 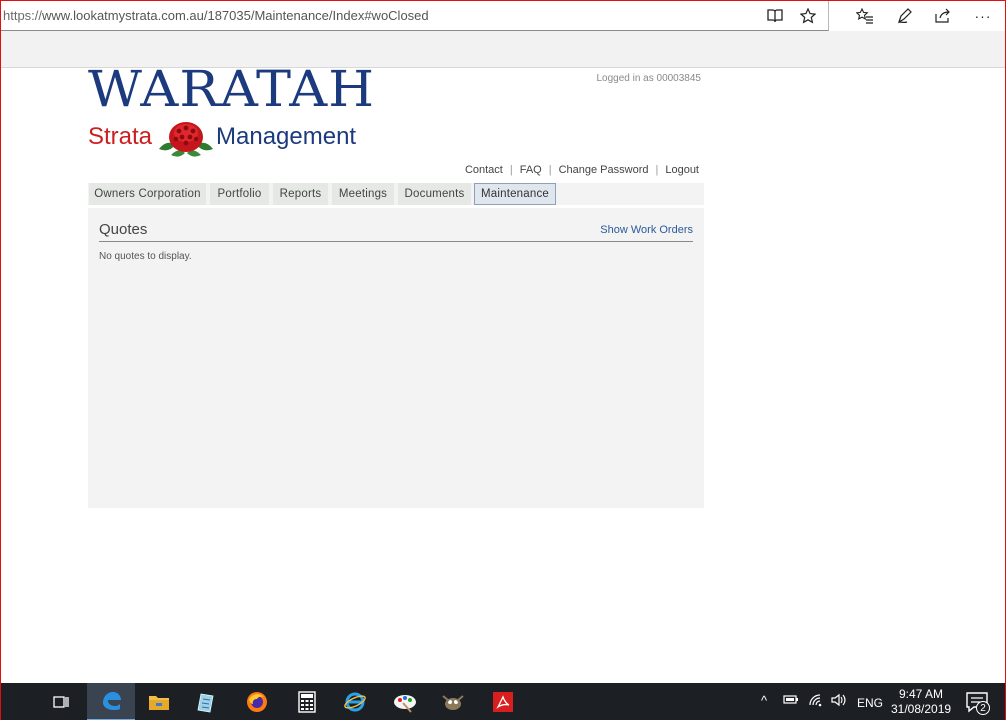 I want to click on tab-owners-corporation: Owners Corporation, so click(x=147, y=194).